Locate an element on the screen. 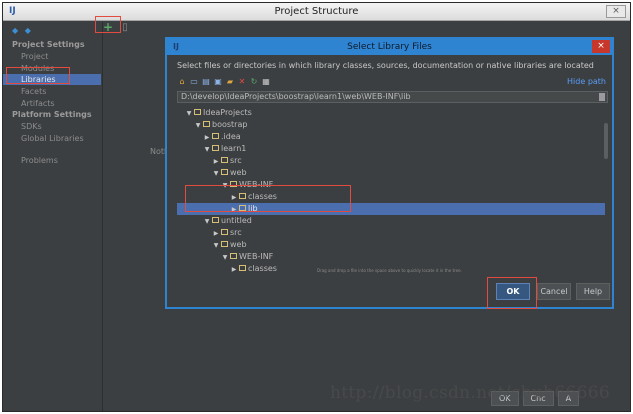  tree-node: ▼ IdeaProjects is located at coordinates (391, 113).